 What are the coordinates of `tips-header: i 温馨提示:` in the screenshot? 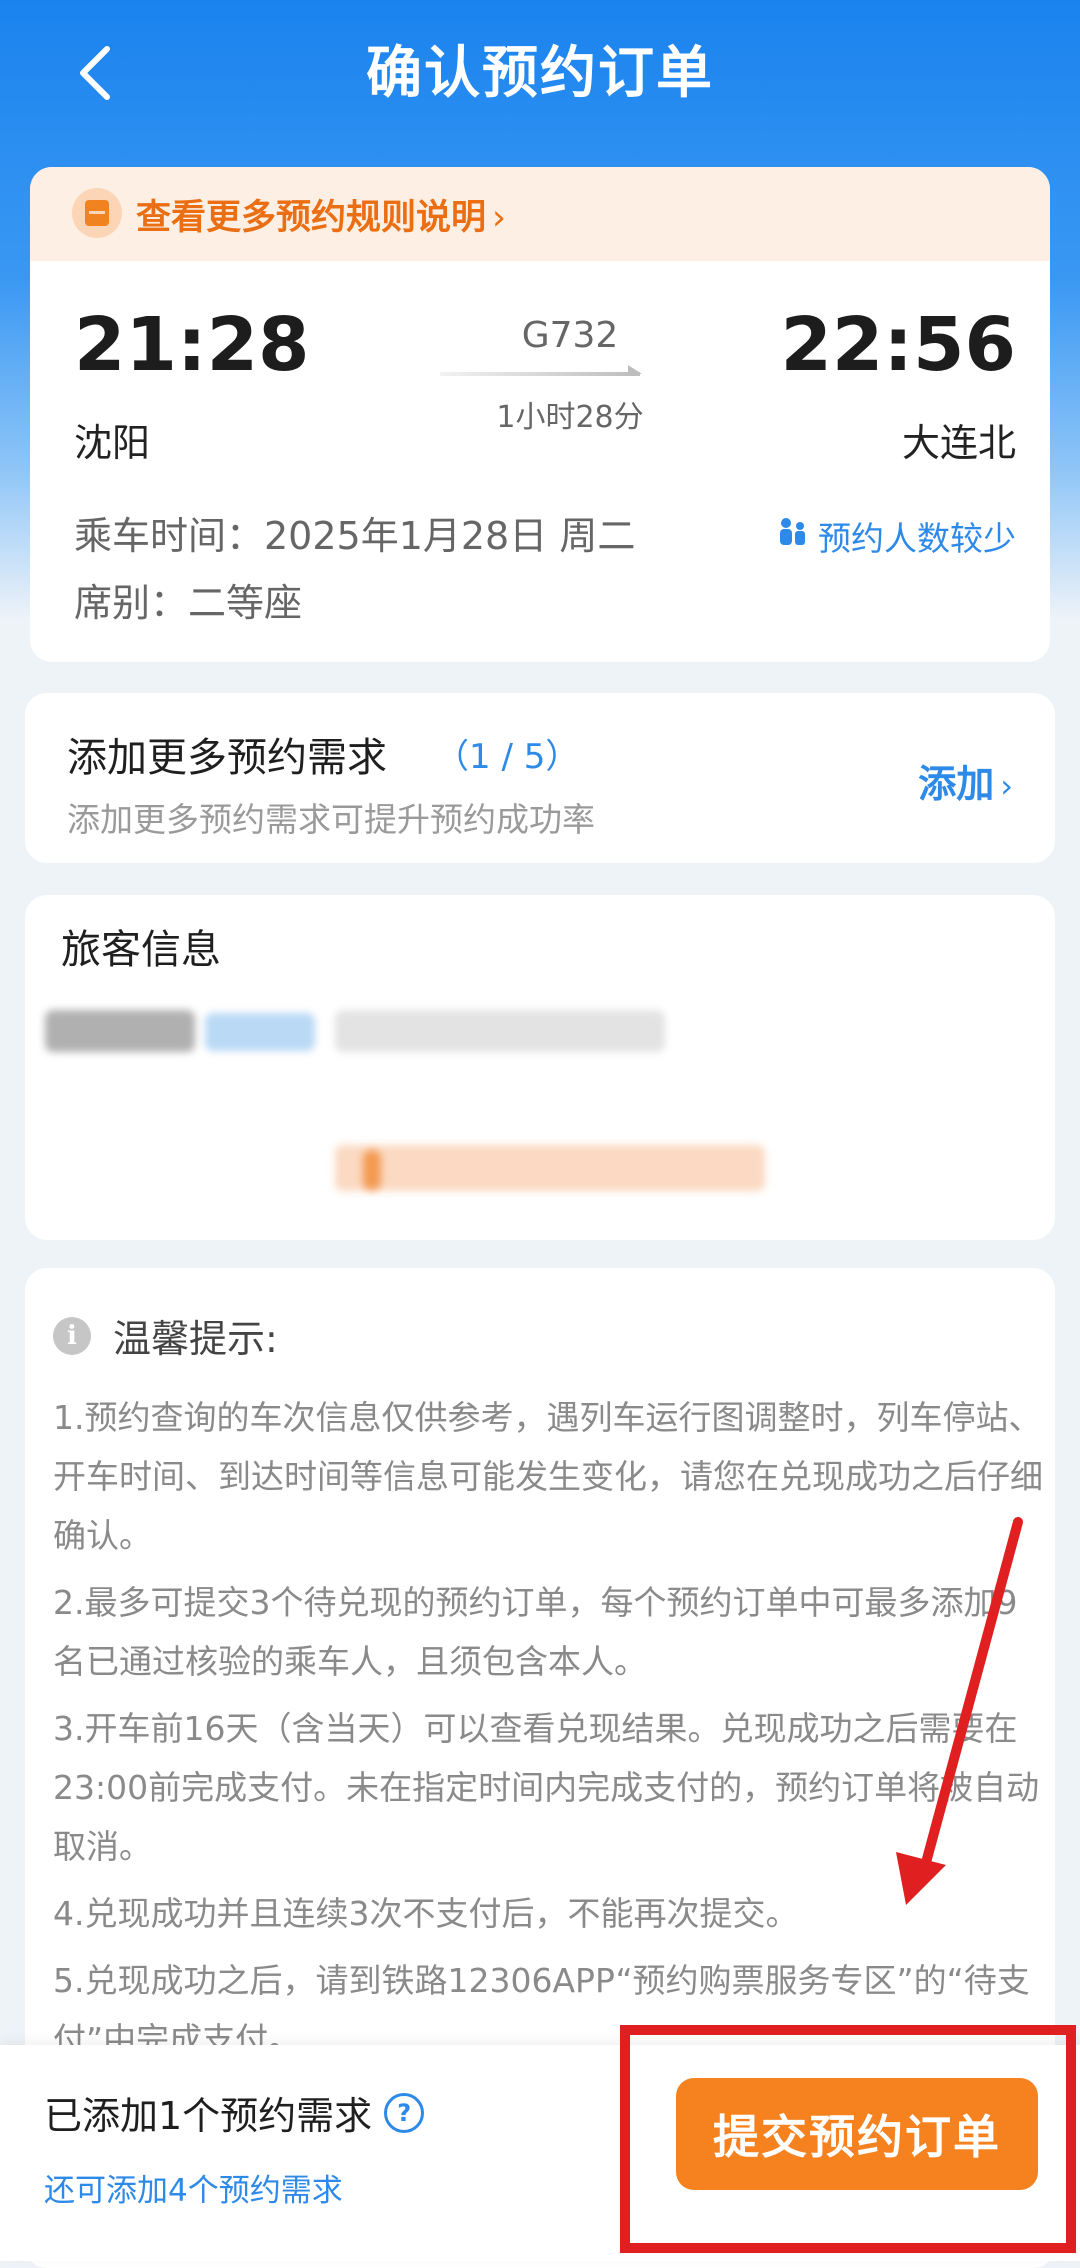 It's located at (165, 1335).